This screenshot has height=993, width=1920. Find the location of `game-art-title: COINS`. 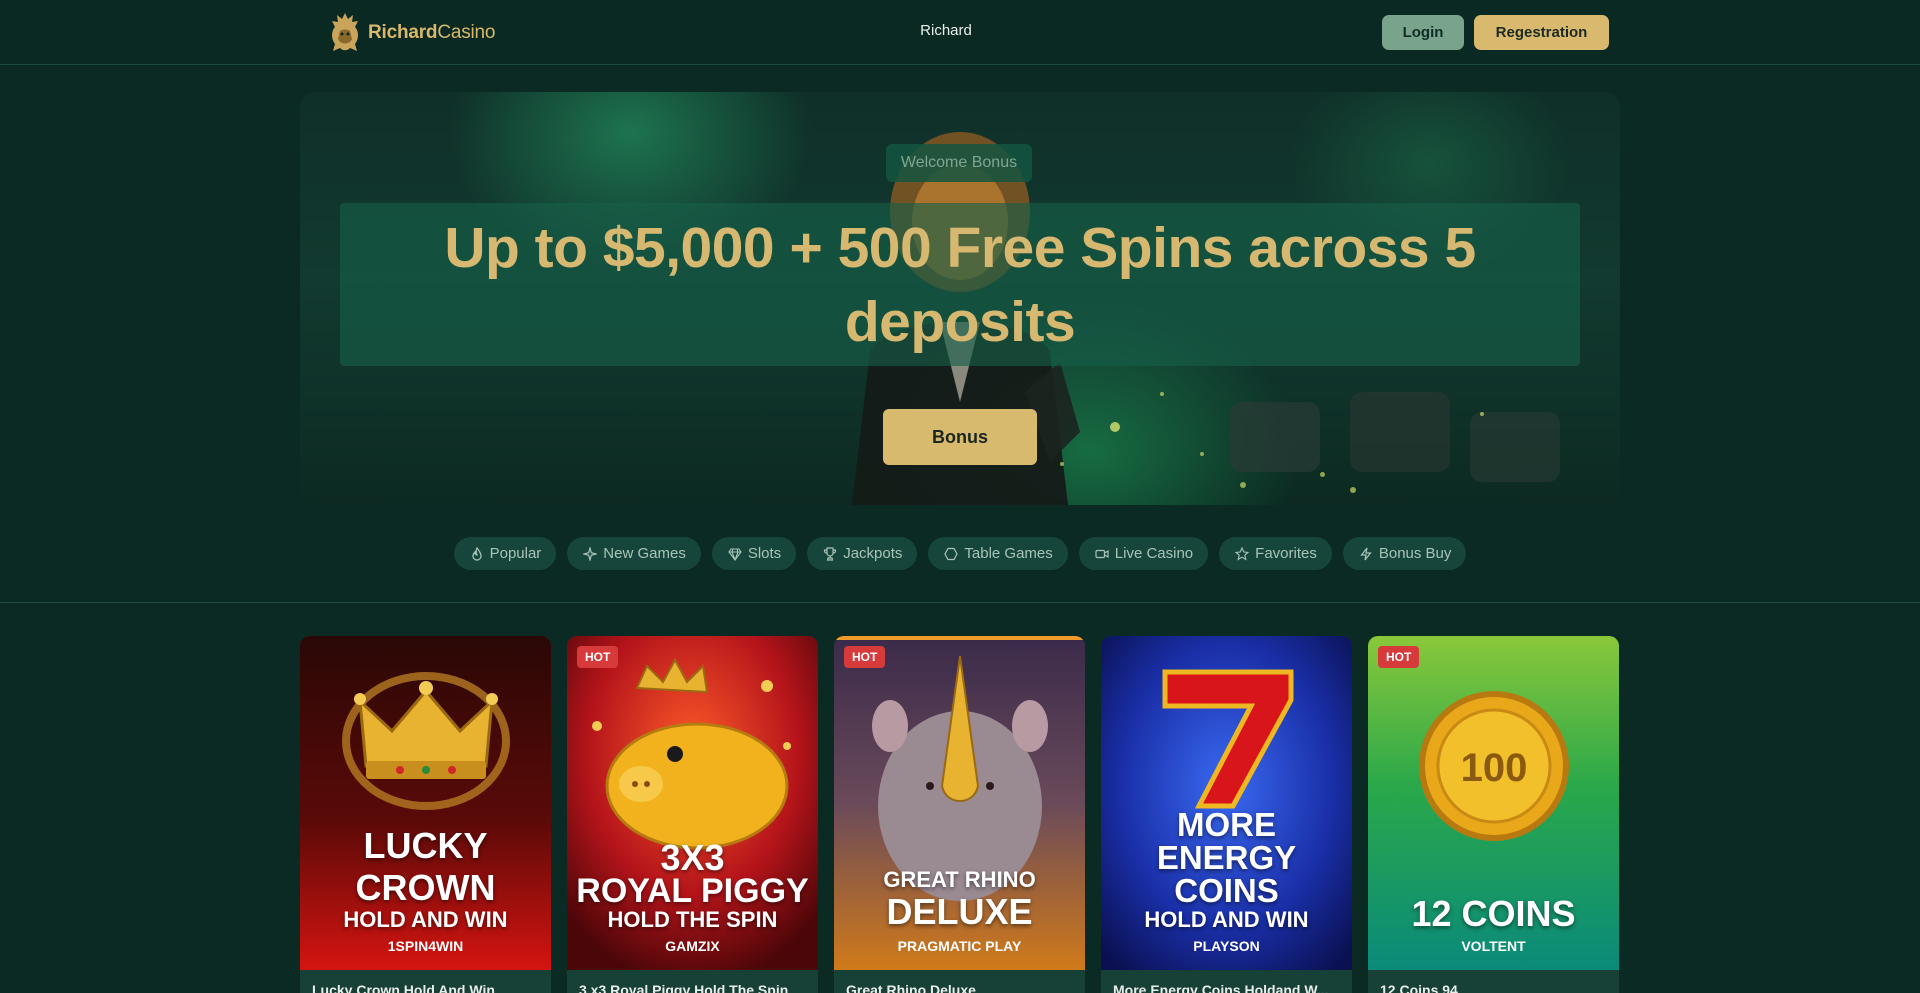

game-art-title: COINS is located at coordinates (1226, 890).